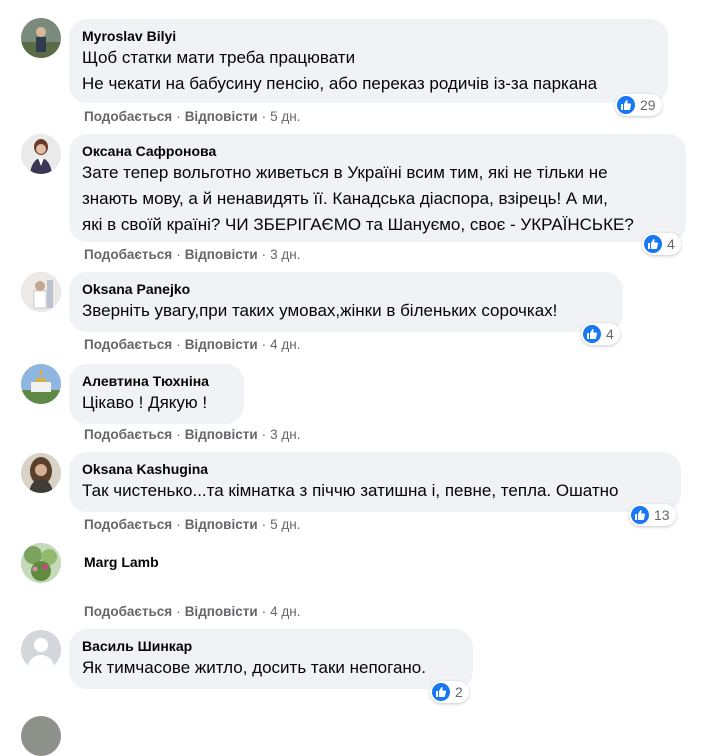 The image size is (724, 756). I want to click on reaction-count: 2, so click(459, 692).